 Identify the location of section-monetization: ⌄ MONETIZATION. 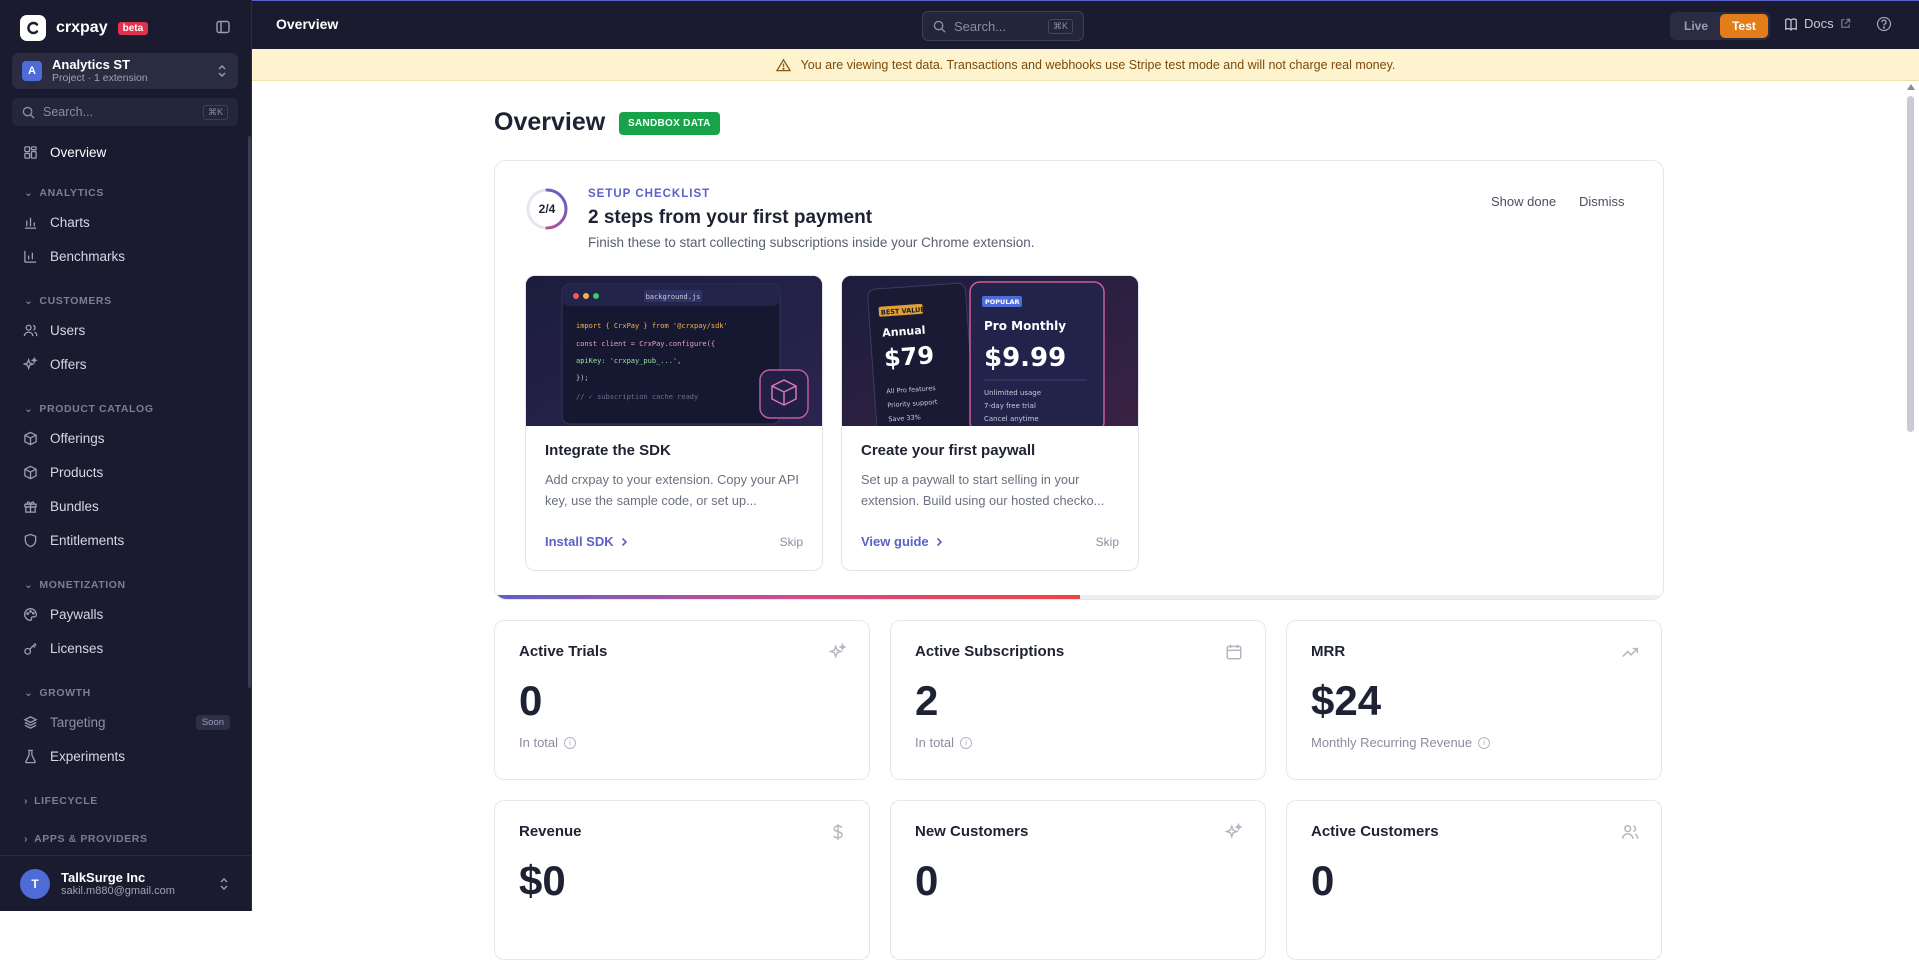
(75, 585).